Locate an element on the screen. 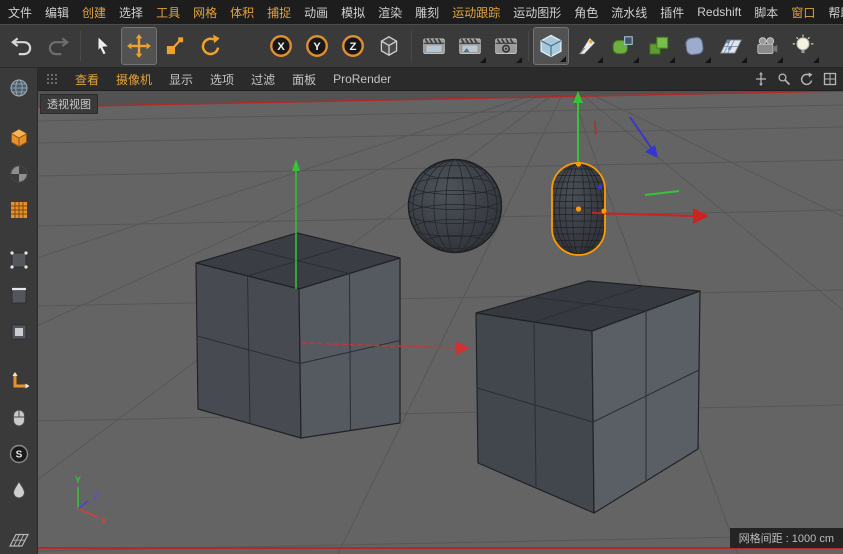 The height and width of the screenshot is (554, 843). zoom-view-button is located at coordinates (784, 79).